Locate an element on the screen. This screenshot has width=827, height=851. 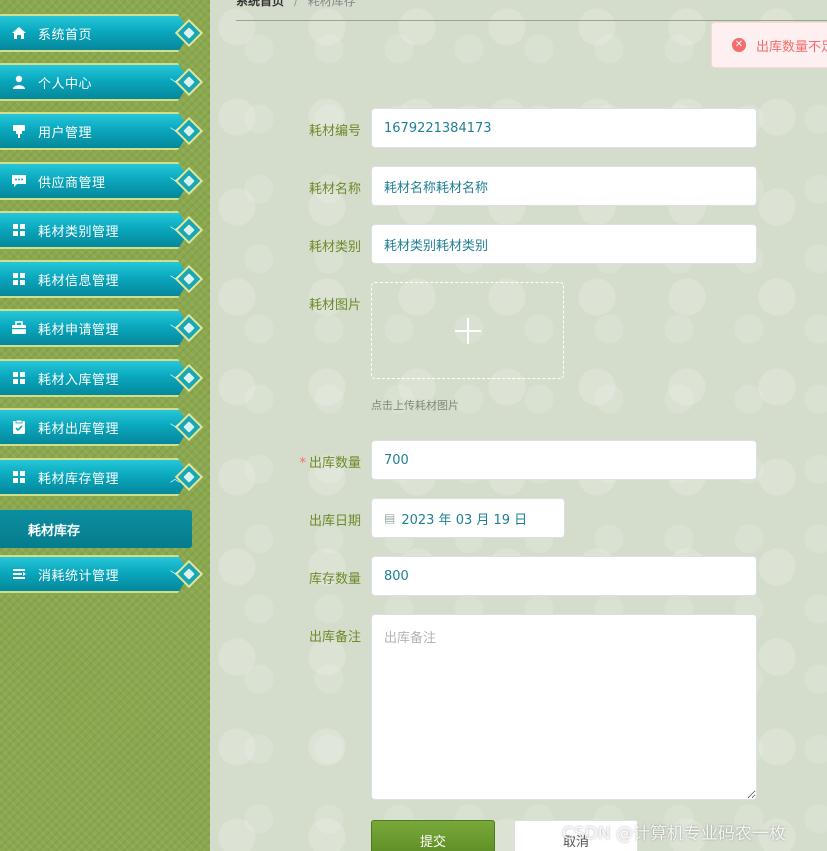
sidebar-item-label: 消耗统计管理 is located at coordinates (79, 576).